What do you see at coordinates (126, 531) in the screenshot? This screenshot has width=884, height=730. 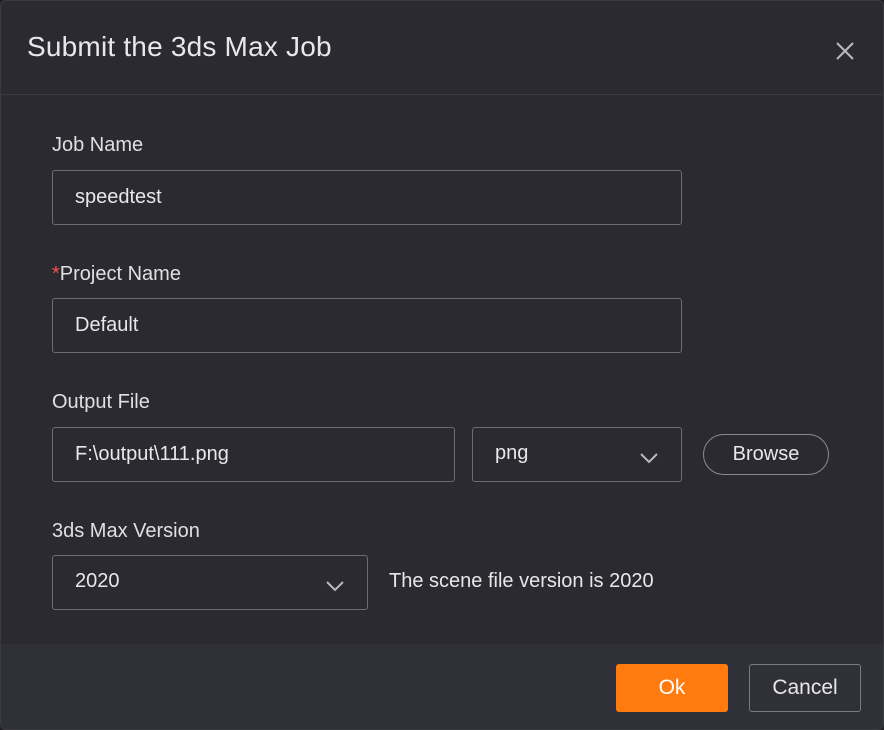 I see `max-version-label: 3ds Max Version` at bounding box center [126, 531].